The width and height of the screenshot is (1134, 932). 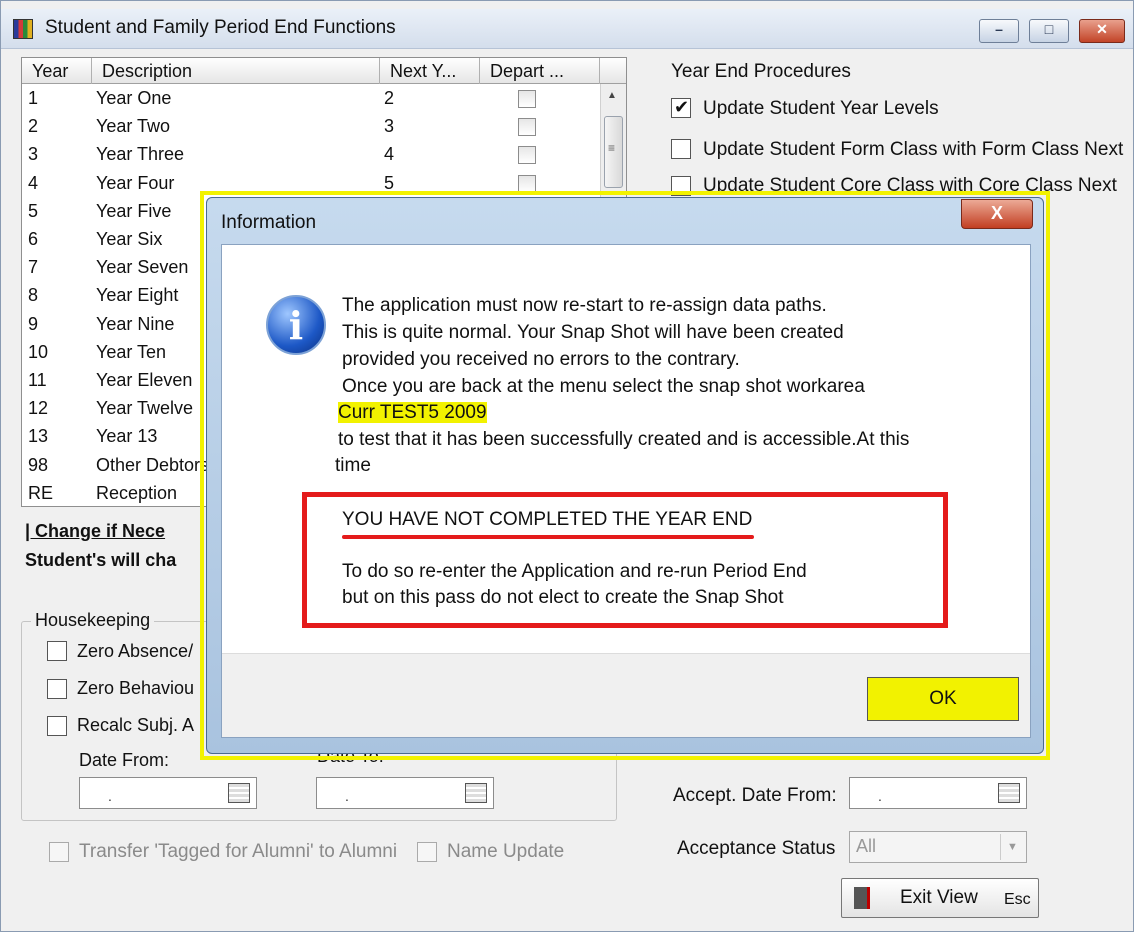 I want to click on cell-description: Year Three, so click(x=140, y=154).